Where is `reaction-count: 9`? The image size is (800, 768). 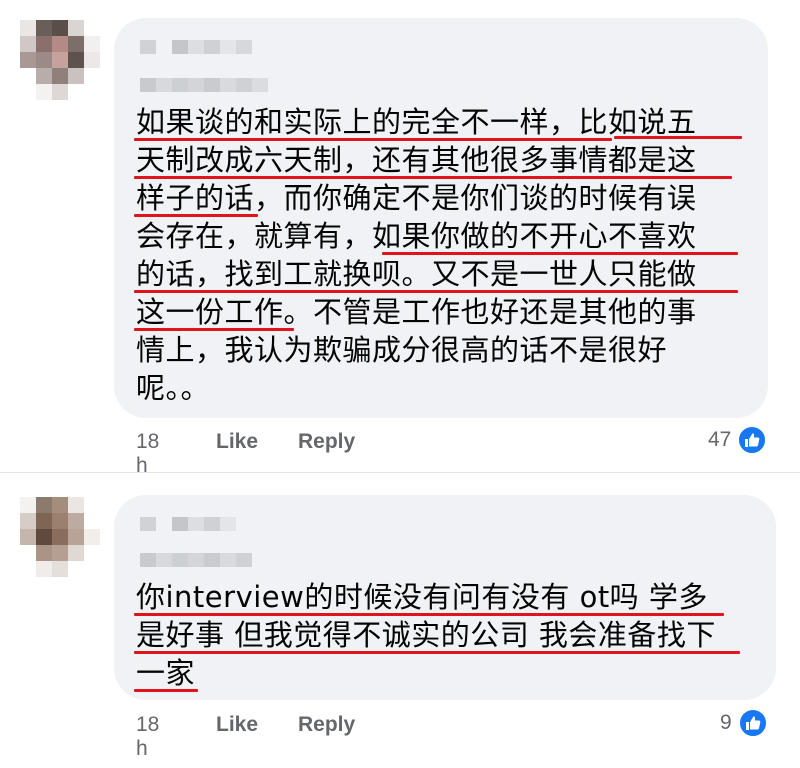 reaction-count: 9 is located at coordinates (726, 722).